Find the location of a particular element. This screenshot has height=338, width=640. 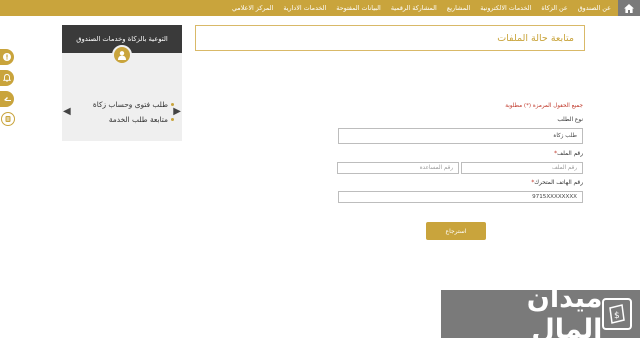

bell-icon is located at coordinates (7, 78).